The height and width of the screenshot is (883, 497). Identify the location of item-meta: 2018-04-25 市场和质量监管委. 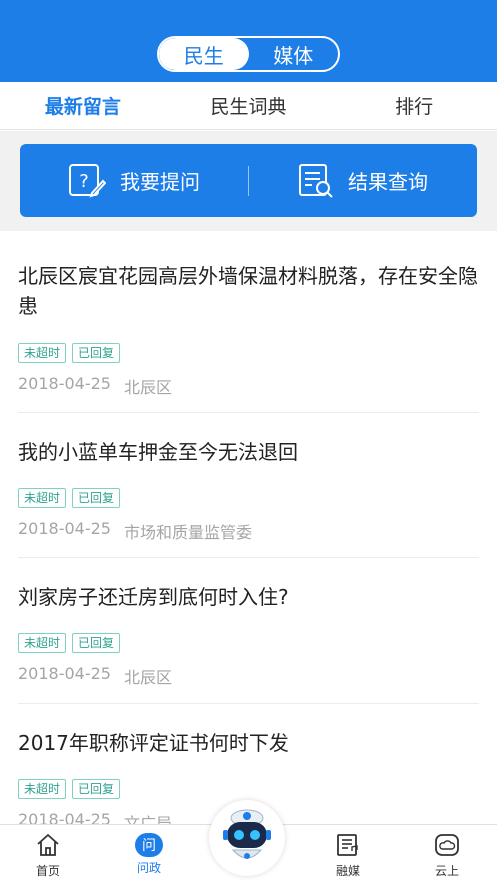
(135, 531).